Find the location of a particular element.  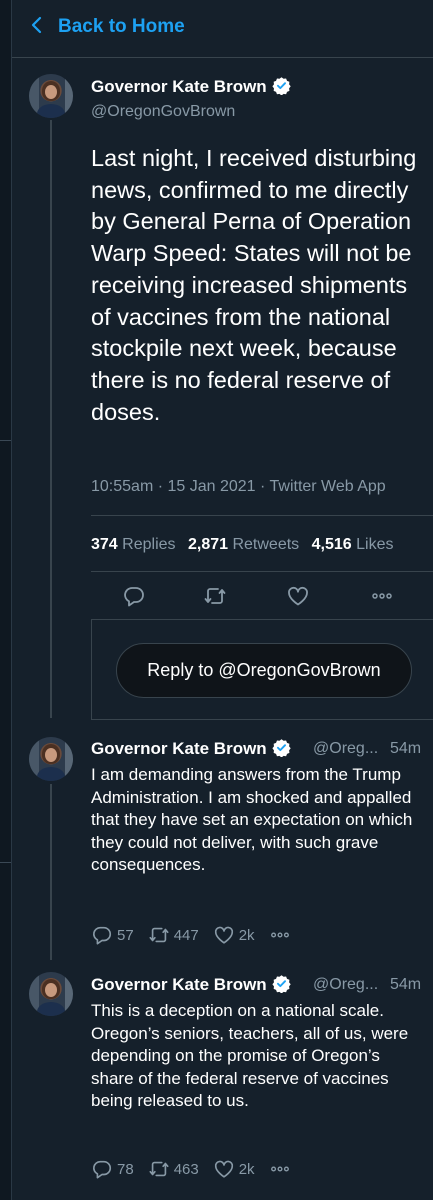

likes-label: Likes is located at coordinates (374, 544).